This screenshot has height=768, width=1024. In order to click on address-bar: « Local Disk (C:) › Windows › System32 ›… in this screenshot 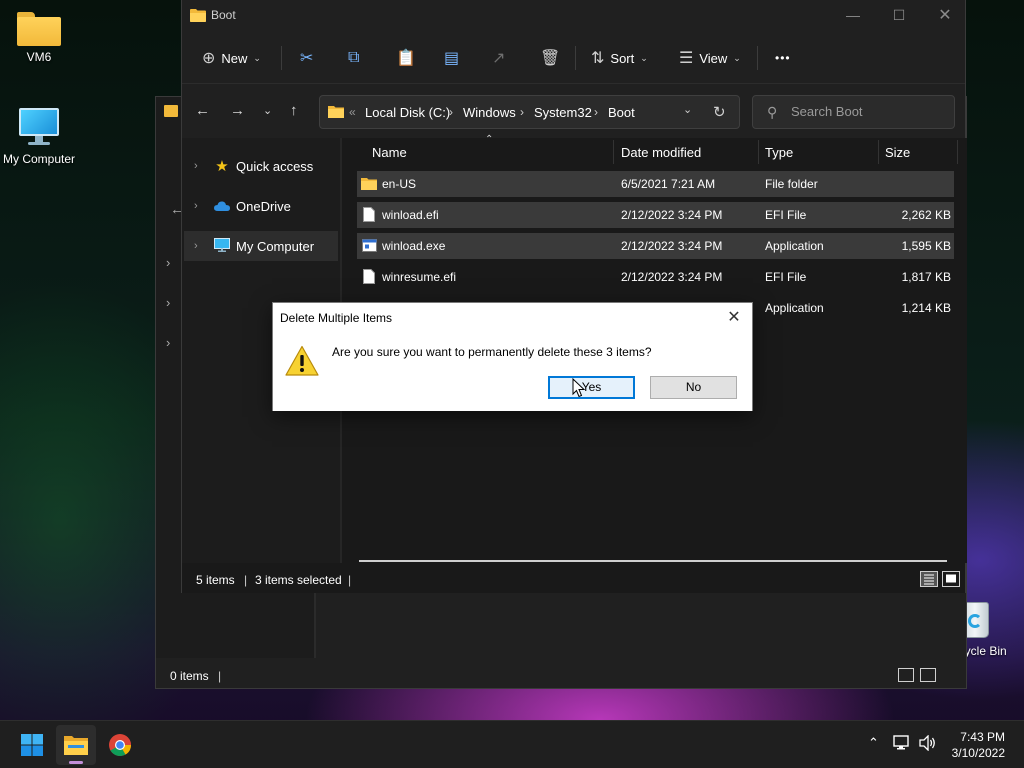, I will do `click(529, 112)`.